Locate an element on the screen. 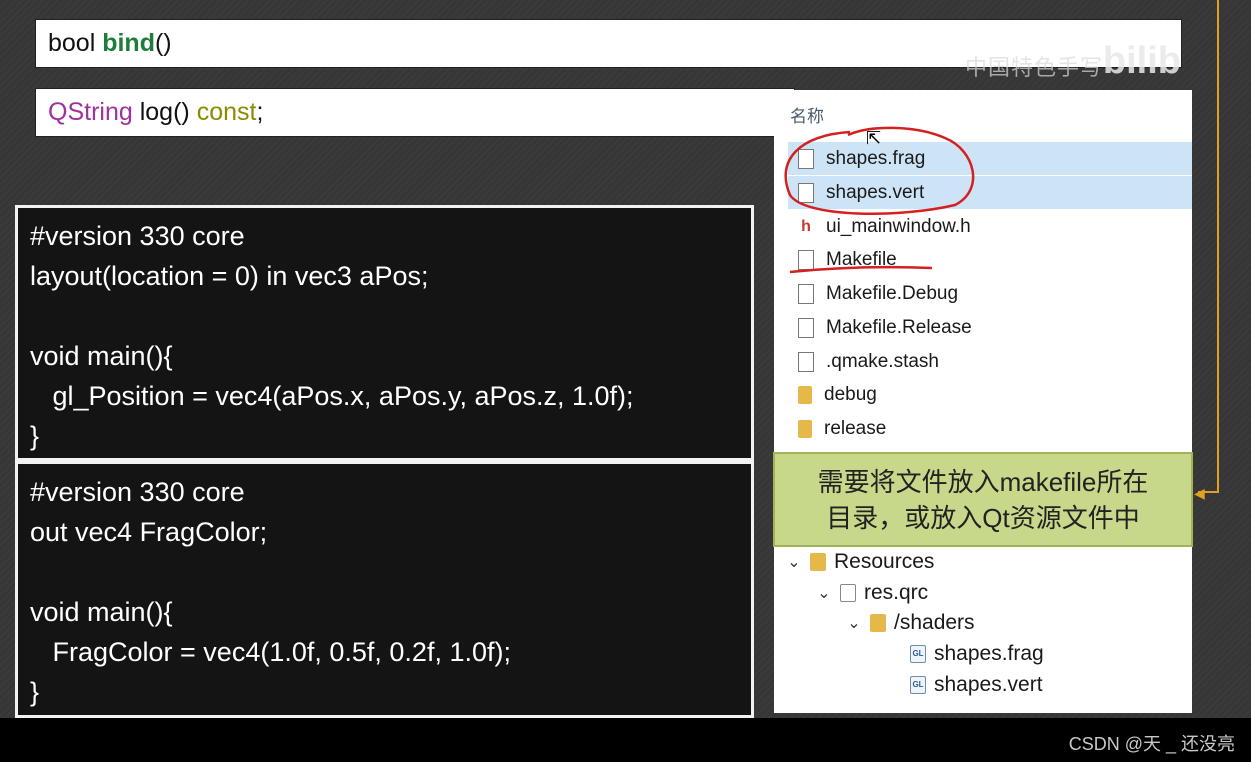 This screenshot has height=762, width=1251. file-row-qmake-stash: .qmake.stash is located at coordinates (990, 361).